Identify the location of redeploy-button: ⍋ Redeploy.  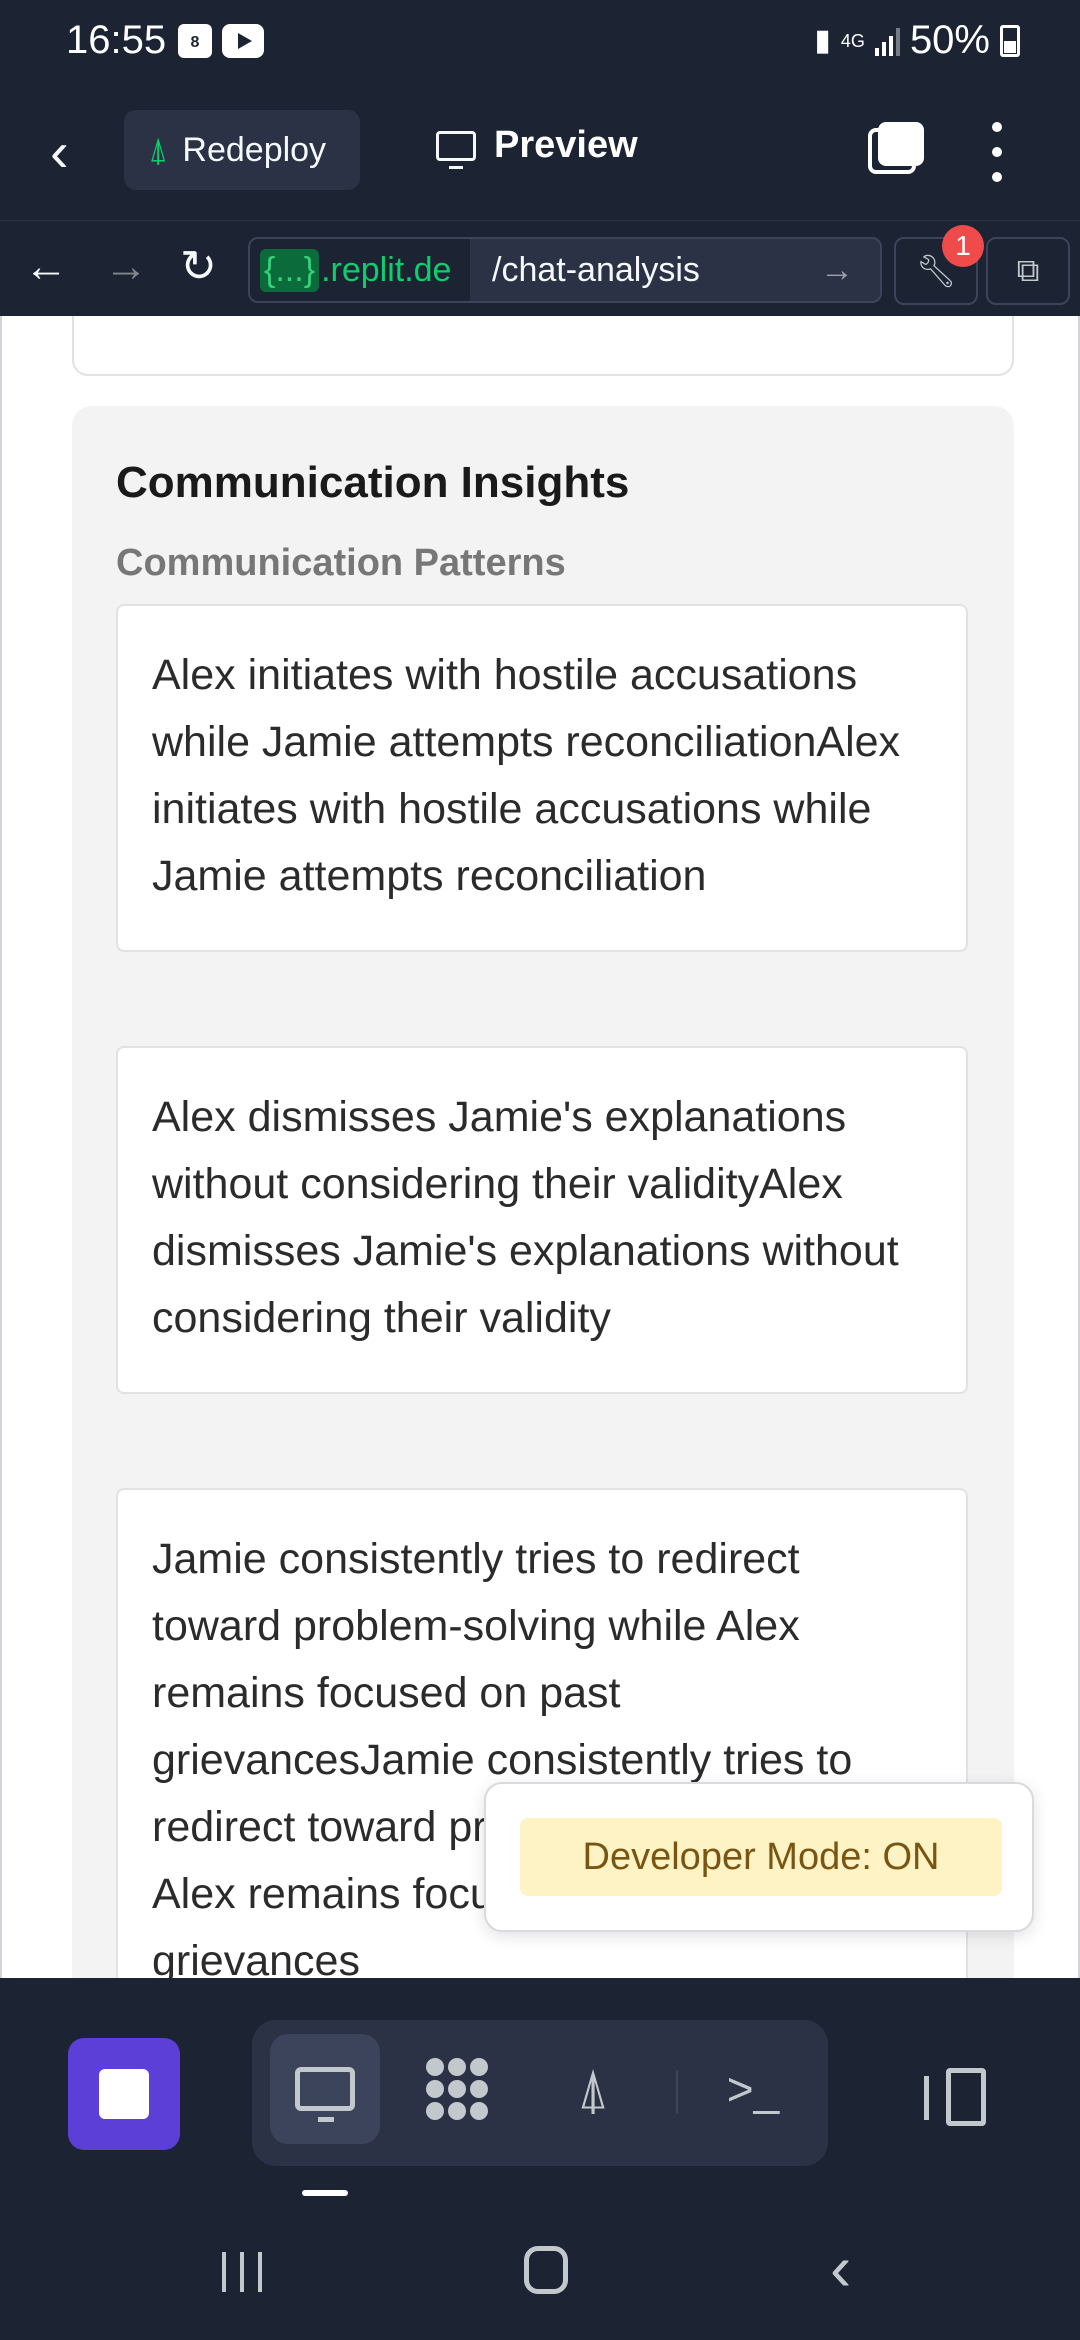
(242, 150).